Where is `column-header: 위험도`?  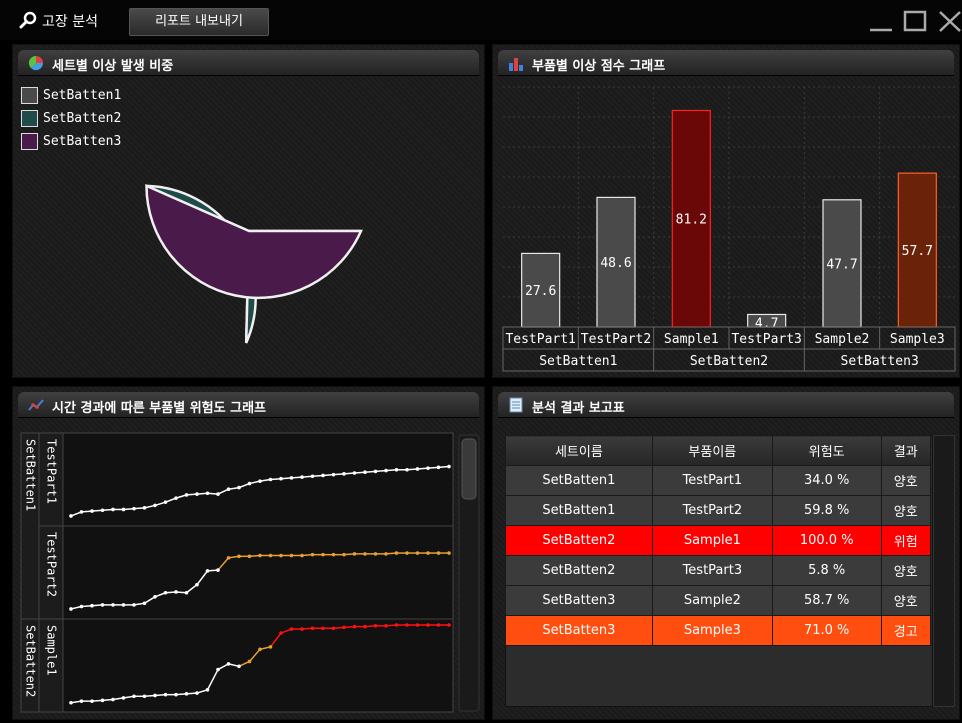 column-header: 위험도 is located at coordinates (826, 450).